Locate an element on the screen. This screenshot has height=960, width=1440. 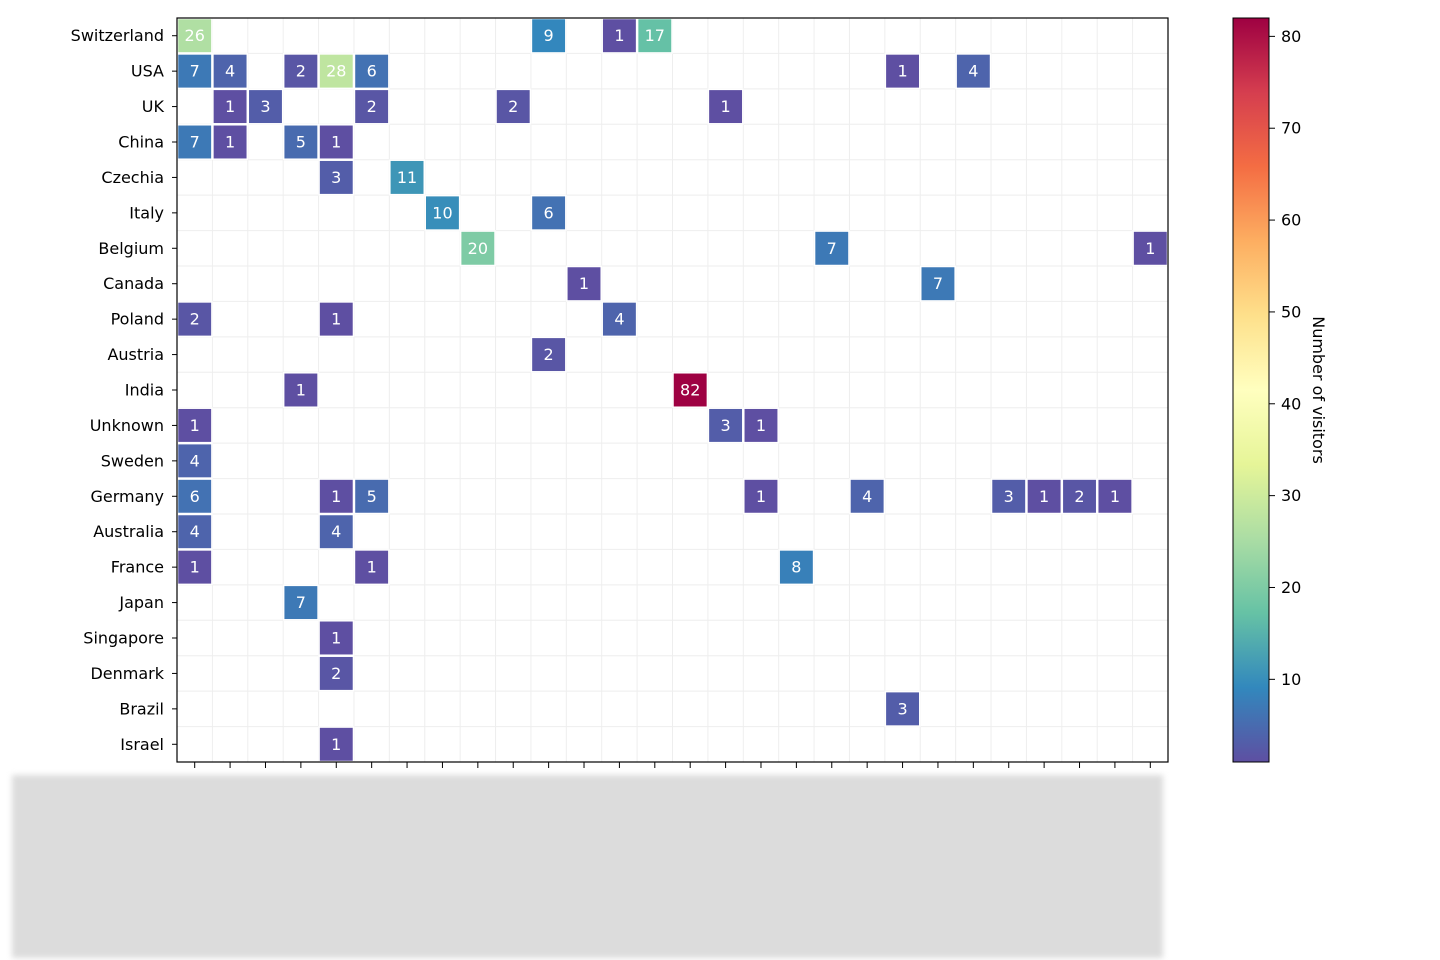
cell-value-label: 9 is located at coordinates (549, 35).